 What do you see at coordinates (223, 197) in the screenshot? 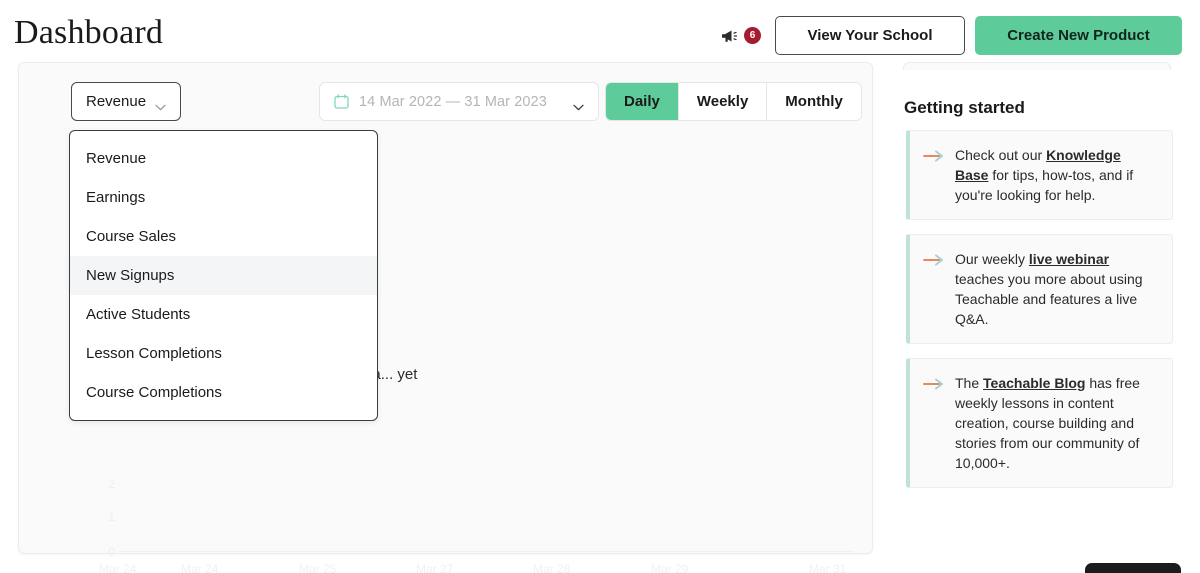
I see `dropdown-option-earnings: Earnings` at bounding box center [223, 197].